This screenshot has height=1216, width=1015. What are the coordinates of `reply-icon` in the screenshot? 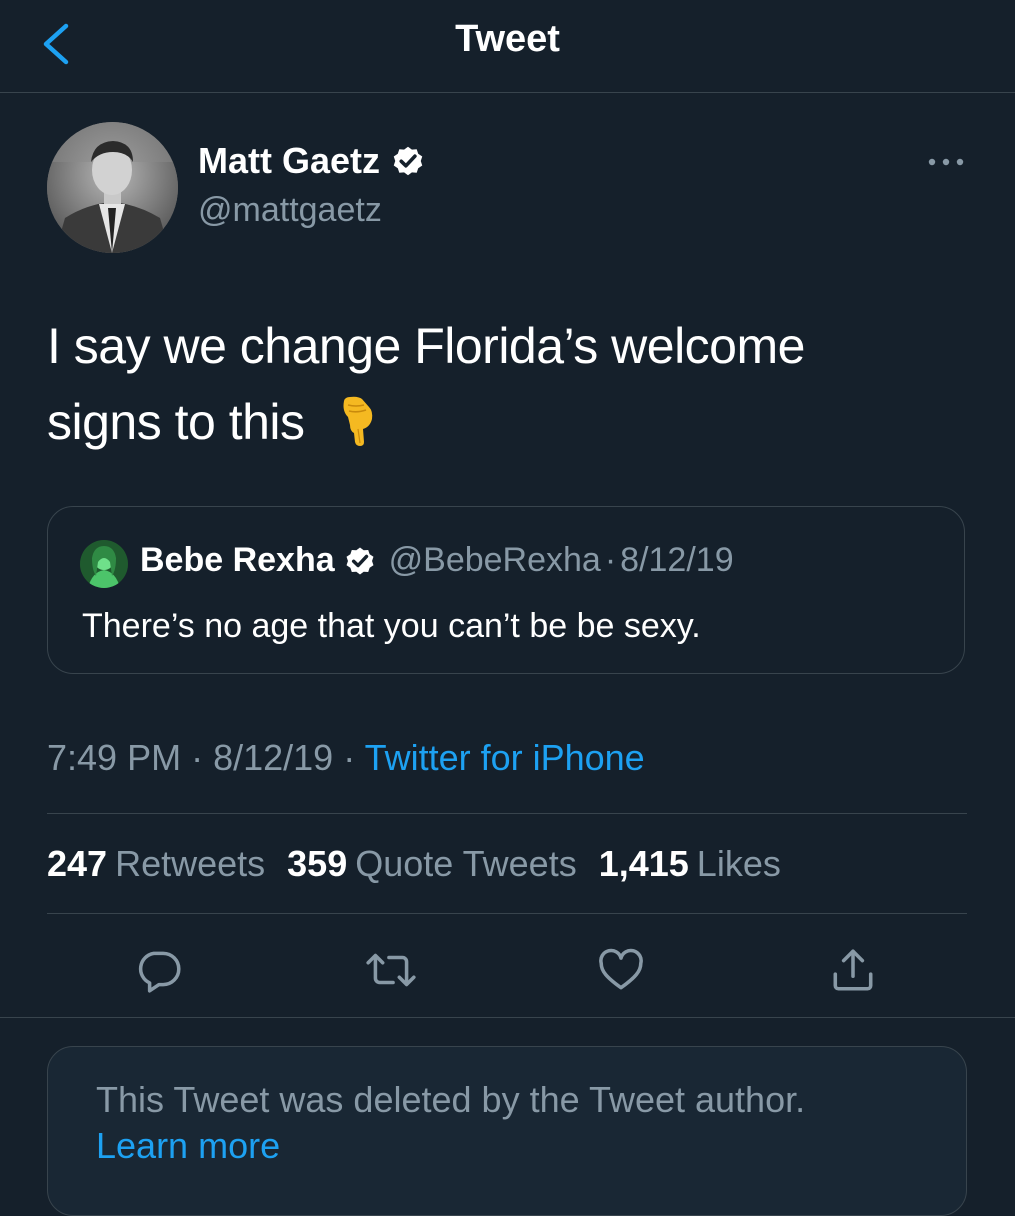 It's located at (159, 972).